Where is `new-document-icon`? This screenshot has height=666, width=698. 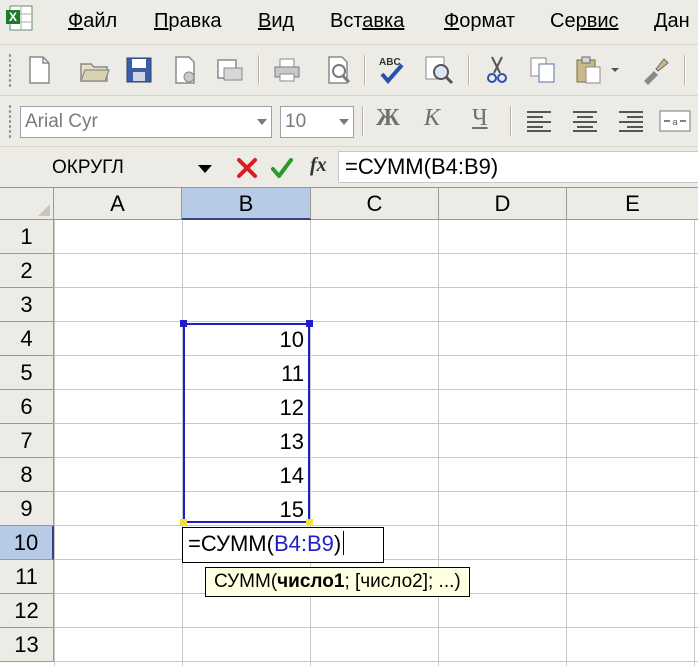
new-document-icon is located at coordinates (39, 70).